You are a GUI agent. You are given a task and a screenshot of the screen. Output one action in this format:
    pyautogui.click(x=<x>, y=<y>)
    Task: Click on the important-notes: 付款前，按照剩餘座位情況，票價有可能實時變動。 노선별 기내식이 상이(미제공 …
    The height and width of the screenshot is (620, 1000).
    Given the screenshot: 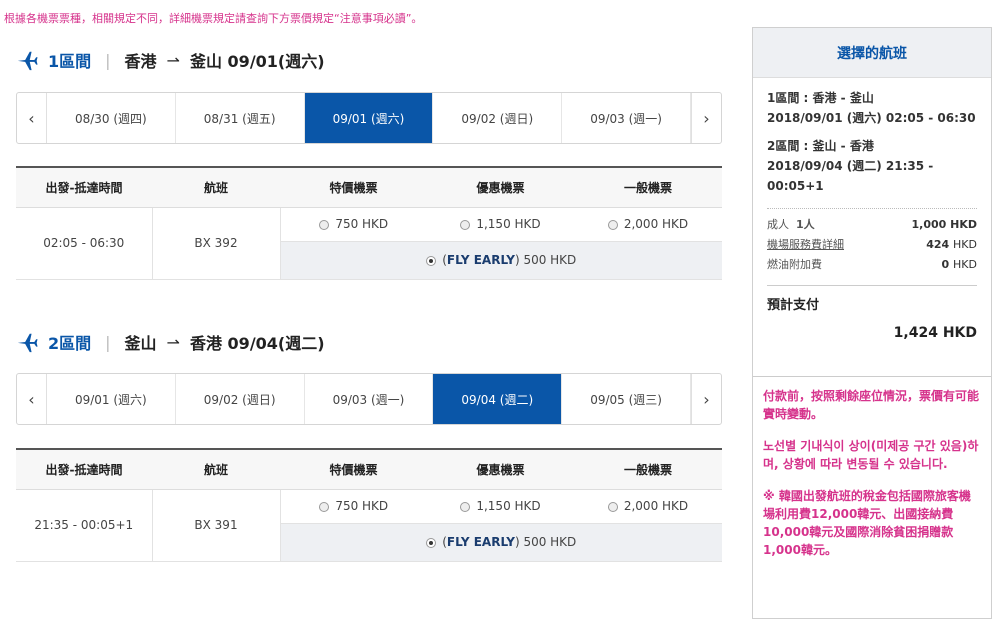 What is the action you would take?
    pyautogui.click(x=872, y=479)
    